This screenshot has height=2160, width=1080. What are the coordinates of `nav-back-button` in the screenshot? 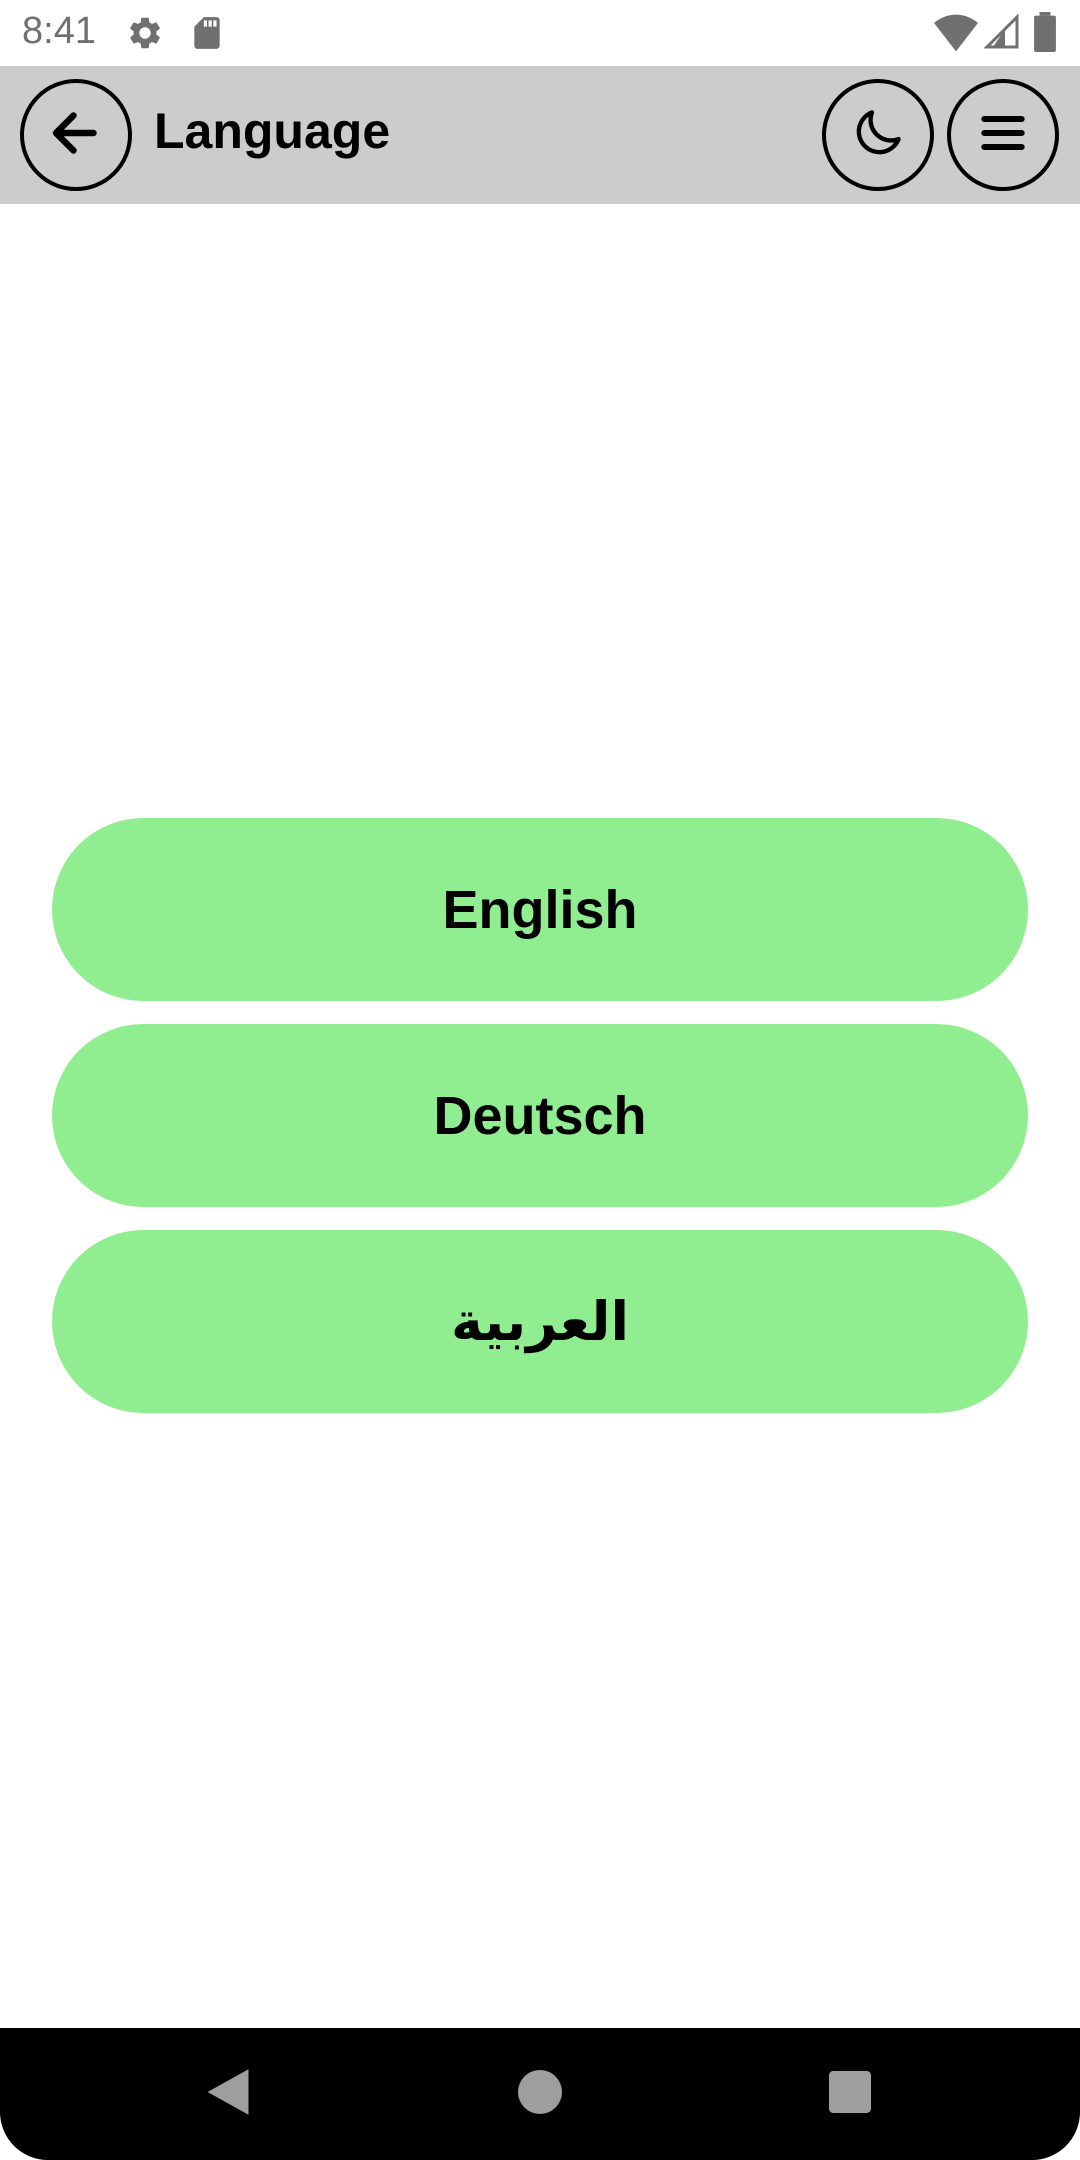 It's located at (228, 2094).